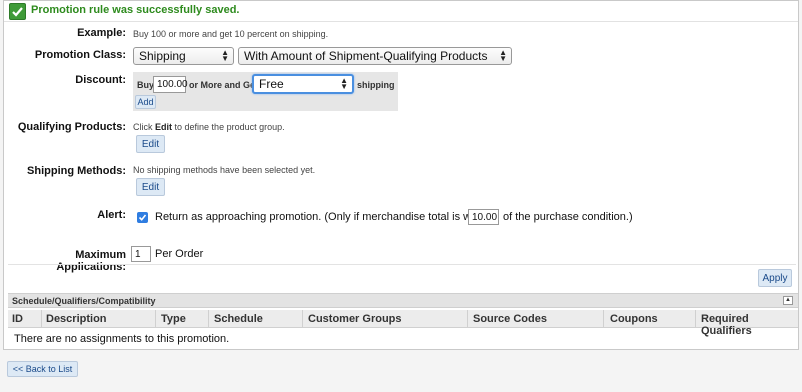  What do you see at coordinates (17, 319) in the screenshot?
I see `column-header-id: ID` at bounding box center [17, 319].